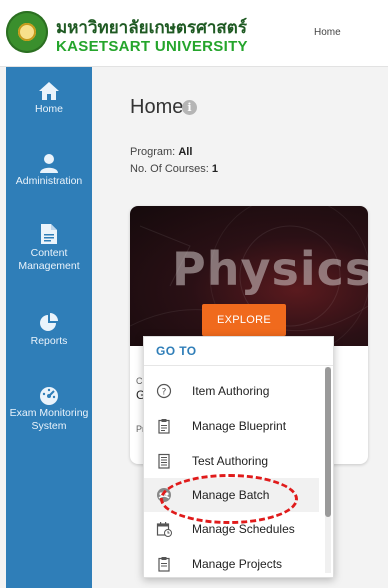  I want to click on university-name-thai: มหาวิทยาลัยเกษตรศาสตร์, so click(151, 28).